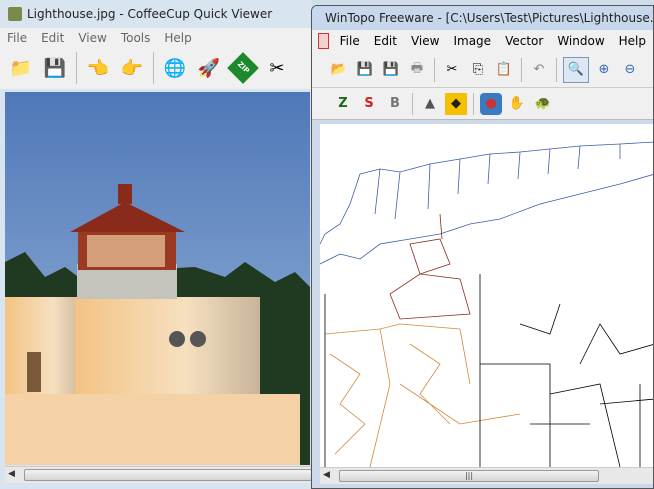 This screenshot has height=489, width=654. Describe the element at coordinates (343, 104) in the screenshot. I see `zhang-suen-thinning-icon: Z` at that location.